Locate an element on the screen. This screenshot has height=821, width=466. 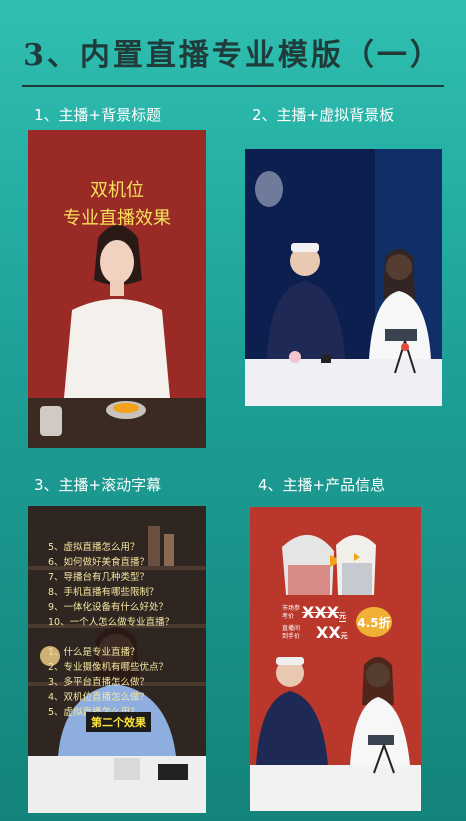
market-price-label: 市场参考价 is located at coordinates (291, 612).